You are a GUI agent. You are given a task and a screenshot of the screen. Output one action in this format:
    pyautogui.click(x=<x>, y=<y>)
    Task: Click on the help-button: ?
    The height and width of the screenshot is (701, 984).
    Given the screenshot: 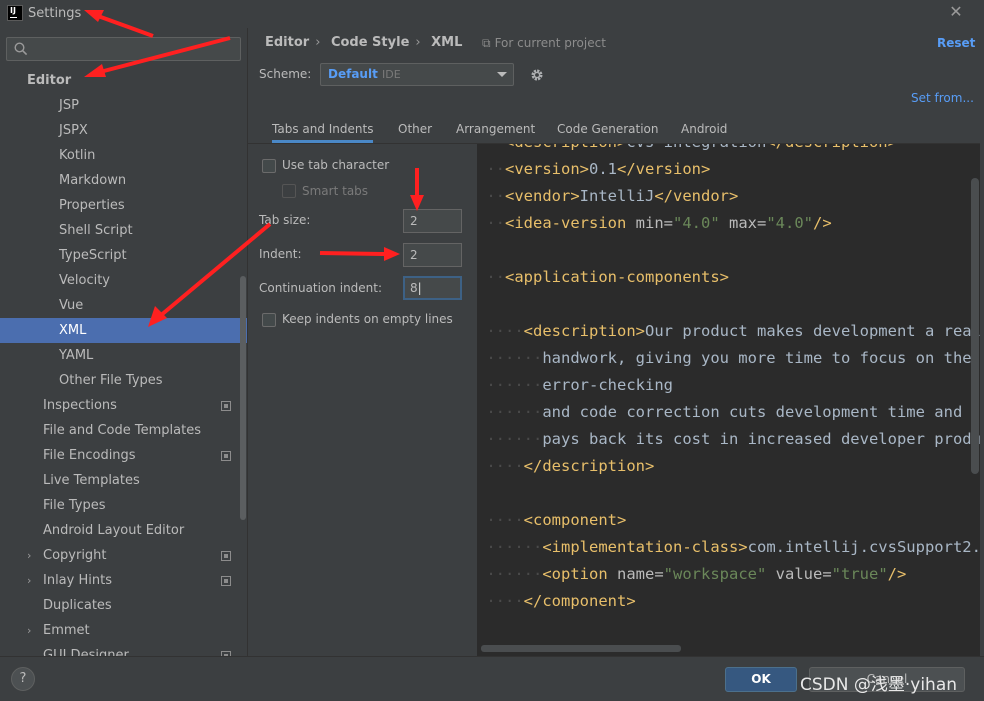 What is the action you would take?
    pyautogui.click(x=23, y=679)
    